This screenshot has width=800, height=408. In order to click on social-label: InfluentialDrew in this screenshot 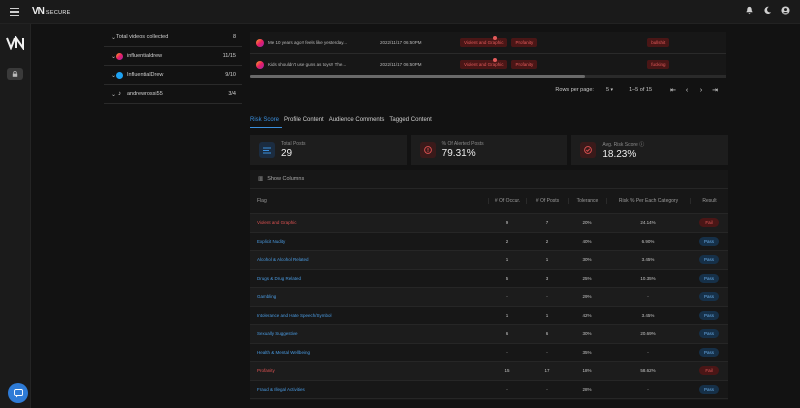, I will do `click(145, 75)`.